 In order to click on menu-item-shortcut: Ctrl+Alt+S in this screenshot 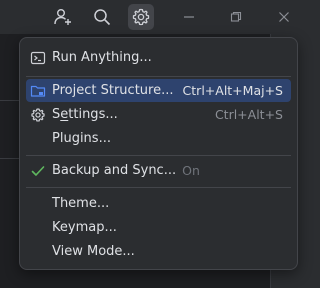, I will do `click(248, 114)`.